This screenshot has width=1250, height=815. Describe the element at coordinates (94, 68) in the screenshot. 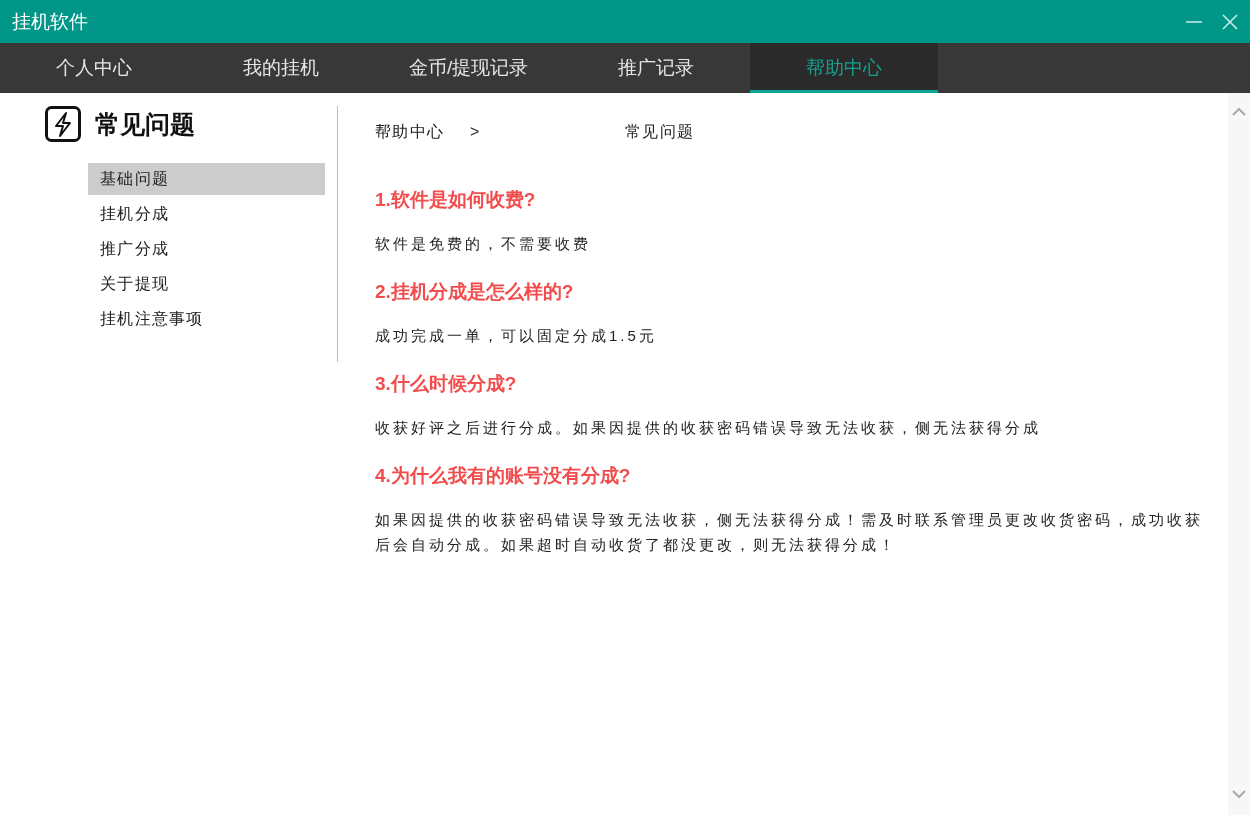

I see `nav-tab: 个人中心` at that location.